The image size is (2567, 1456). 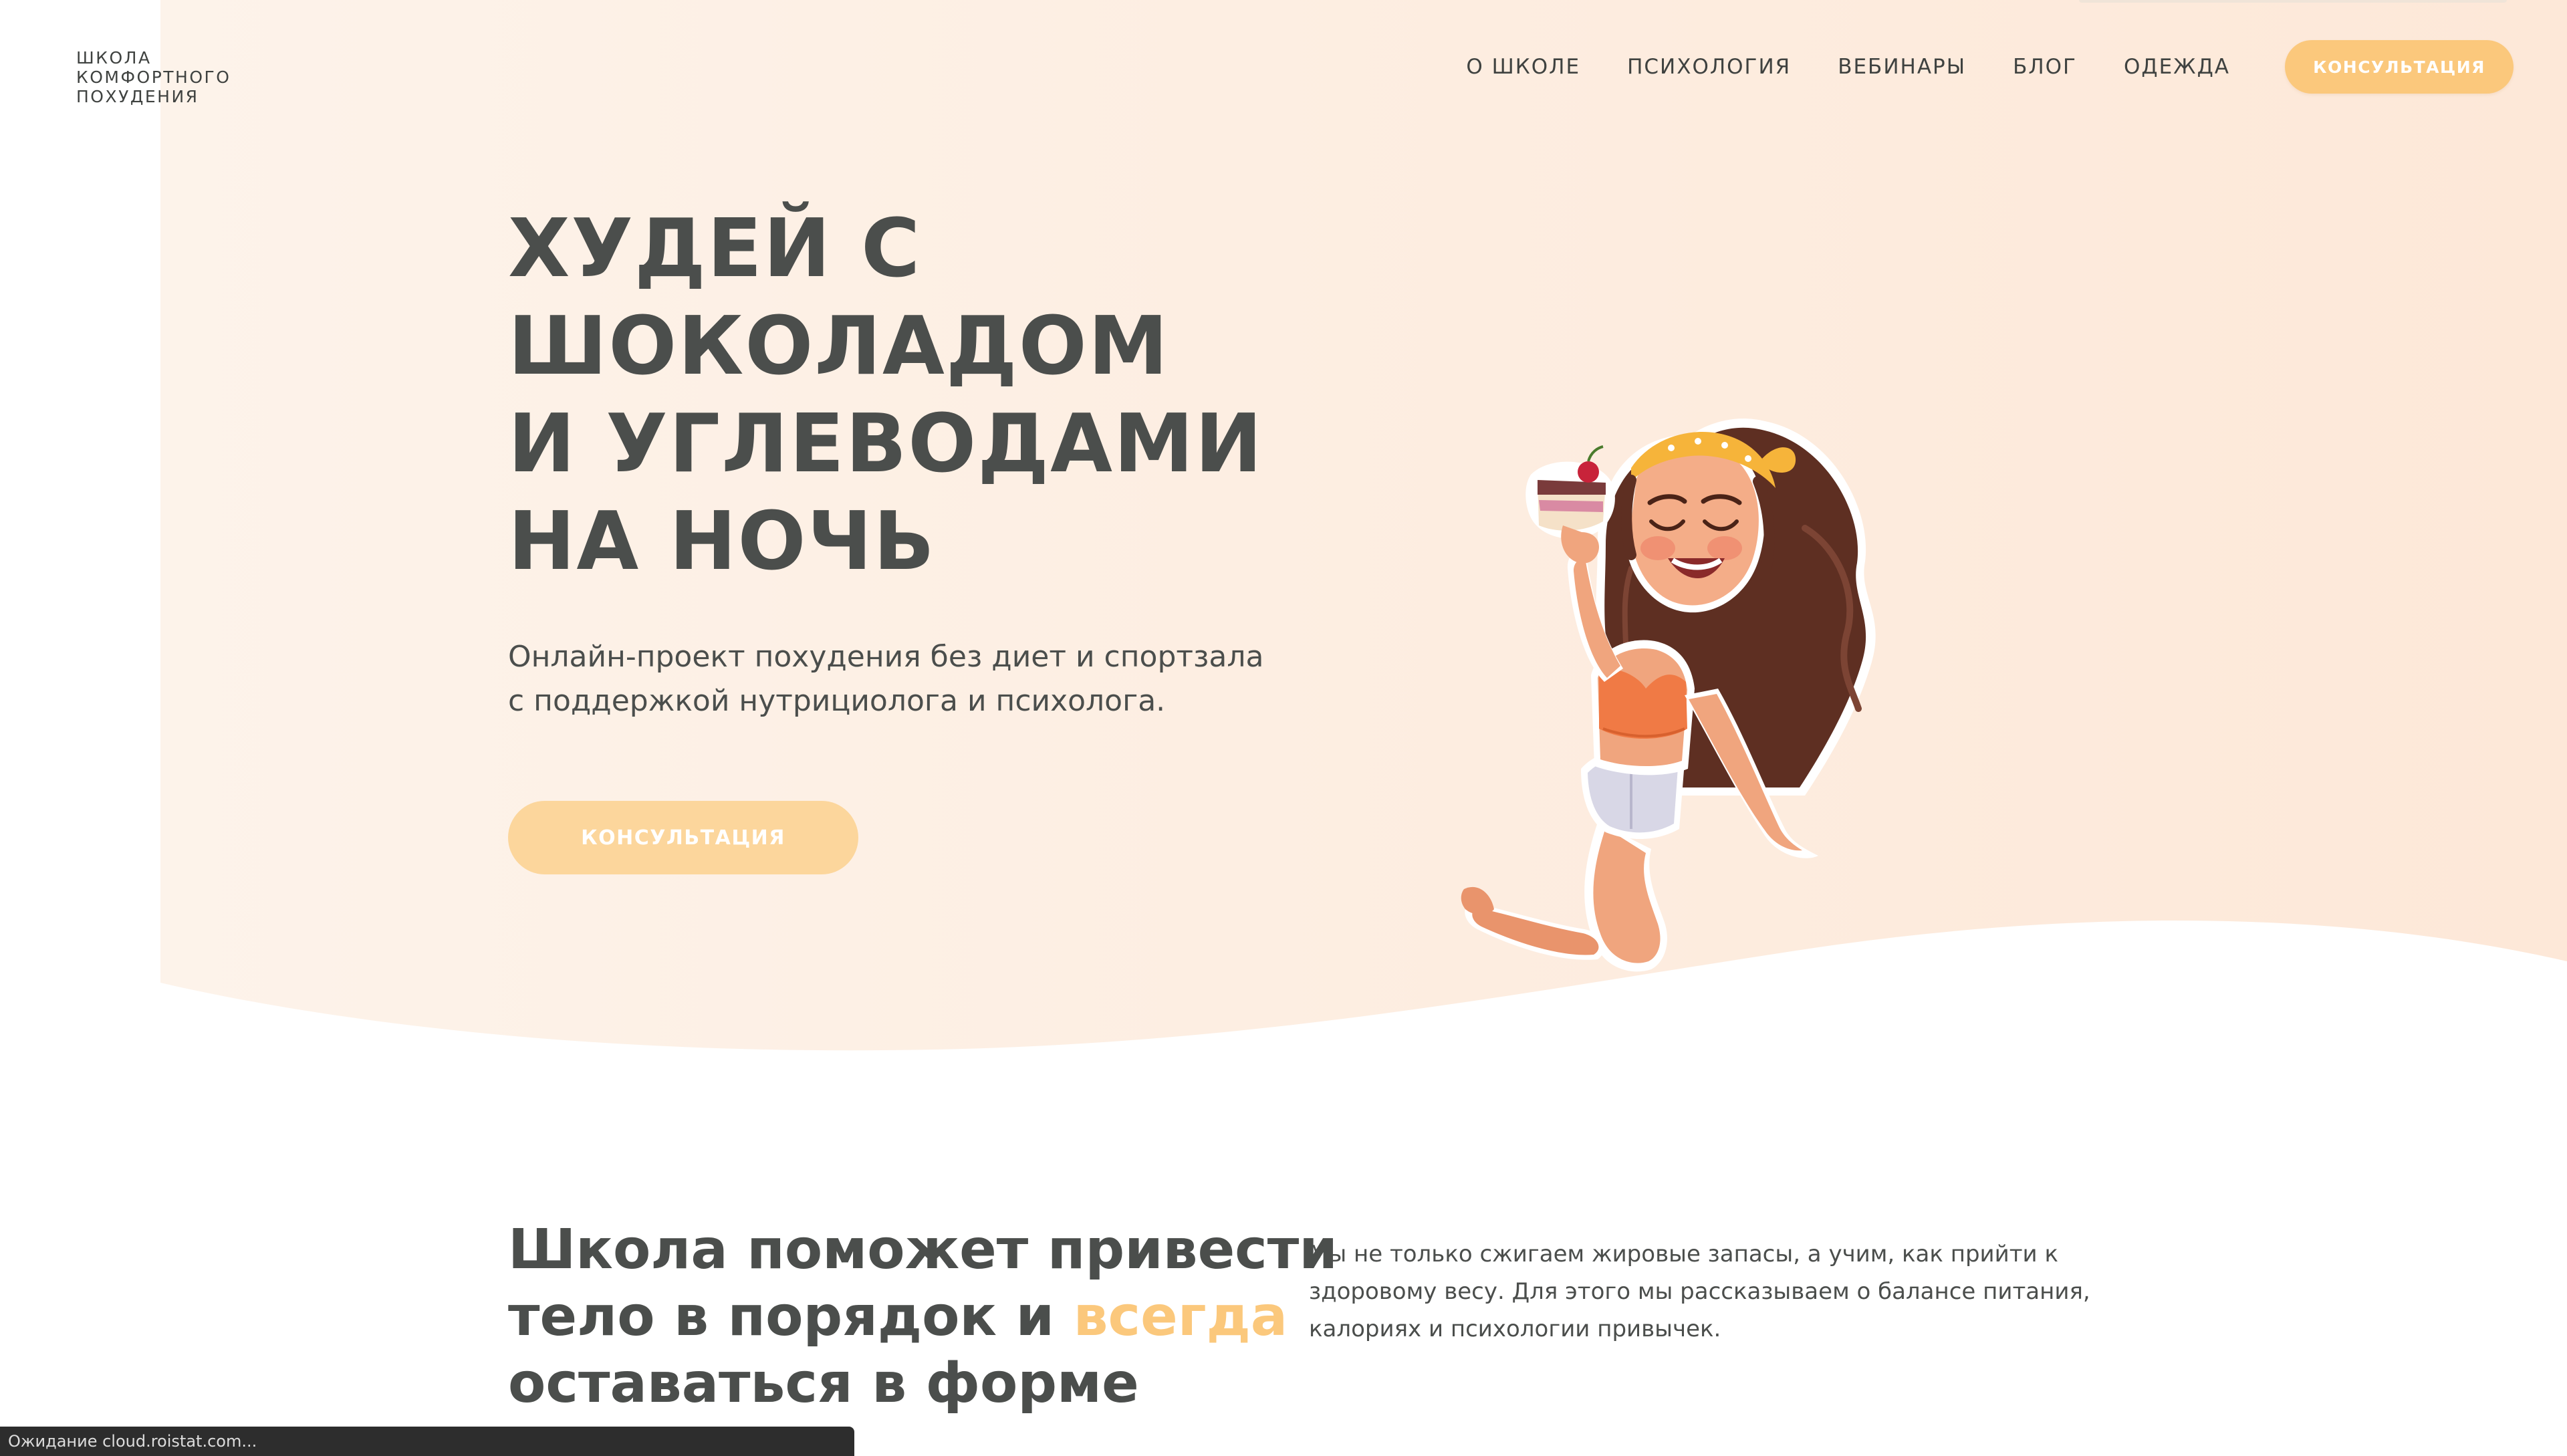 I want to click on section-heading-line: Школа поможет привести, so click(x=923, y=1250).